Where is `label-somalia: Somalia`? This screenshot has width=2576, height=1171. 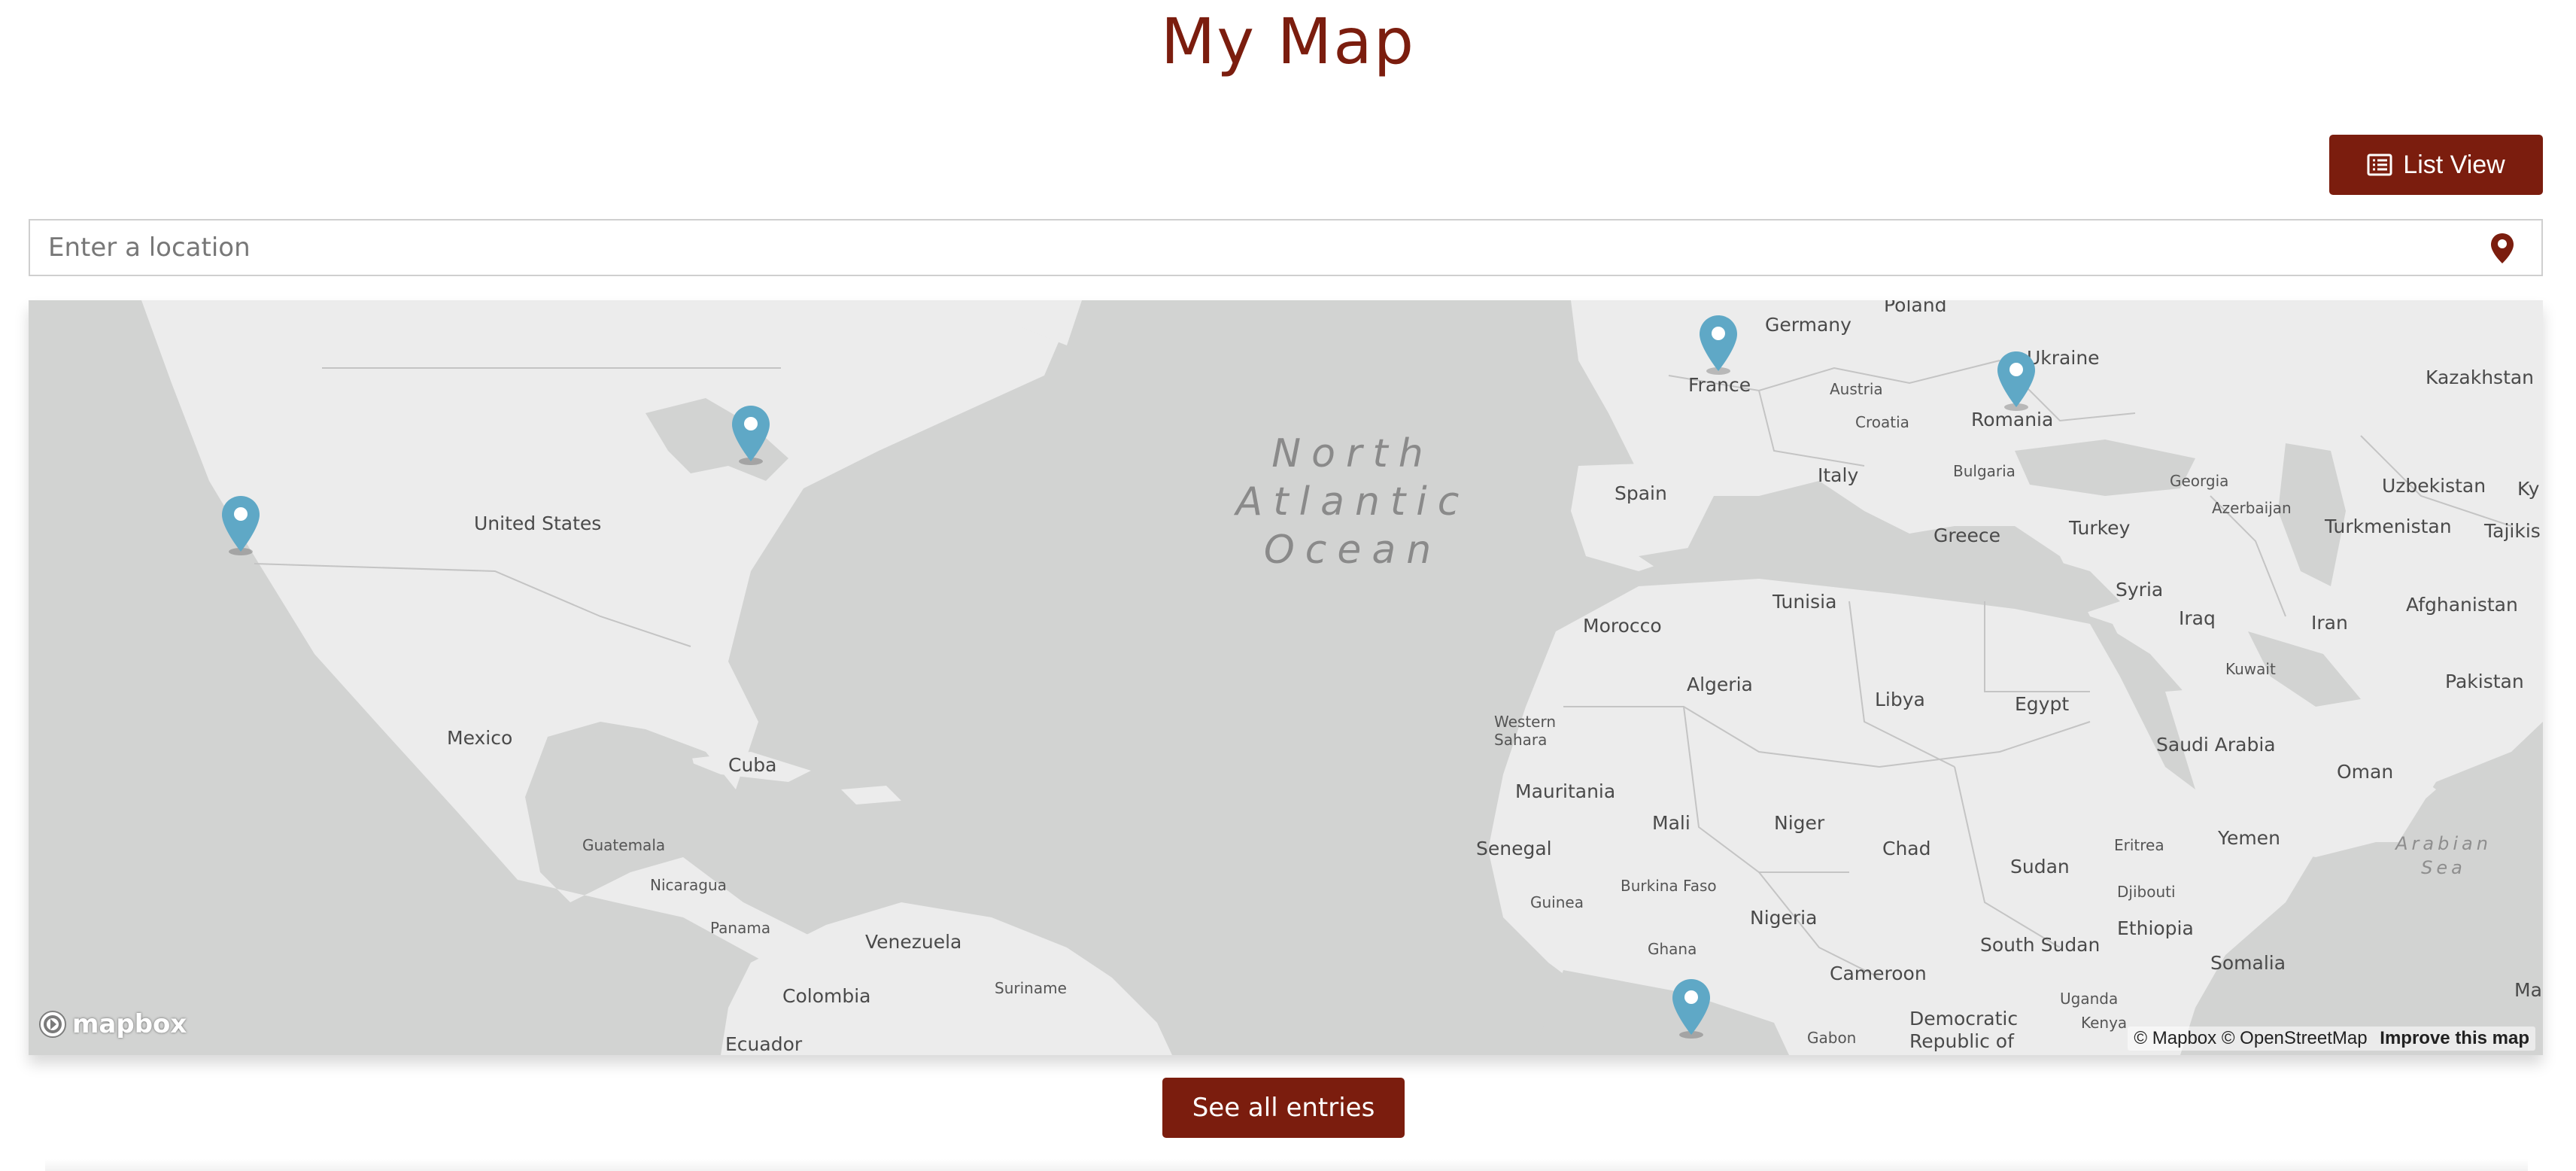 label-somalia: Somalia is located at coordinates (2248, 963).